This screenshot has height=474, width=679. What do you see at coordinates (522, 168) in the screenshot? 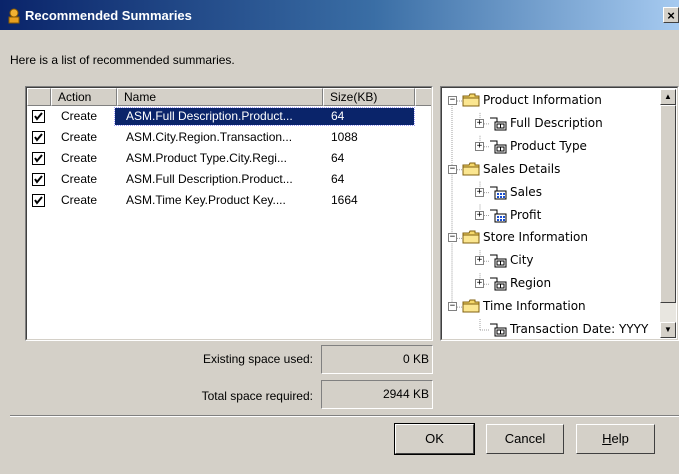
I see `tree-node-label: Sales Details` at bounding box center [522, 168].